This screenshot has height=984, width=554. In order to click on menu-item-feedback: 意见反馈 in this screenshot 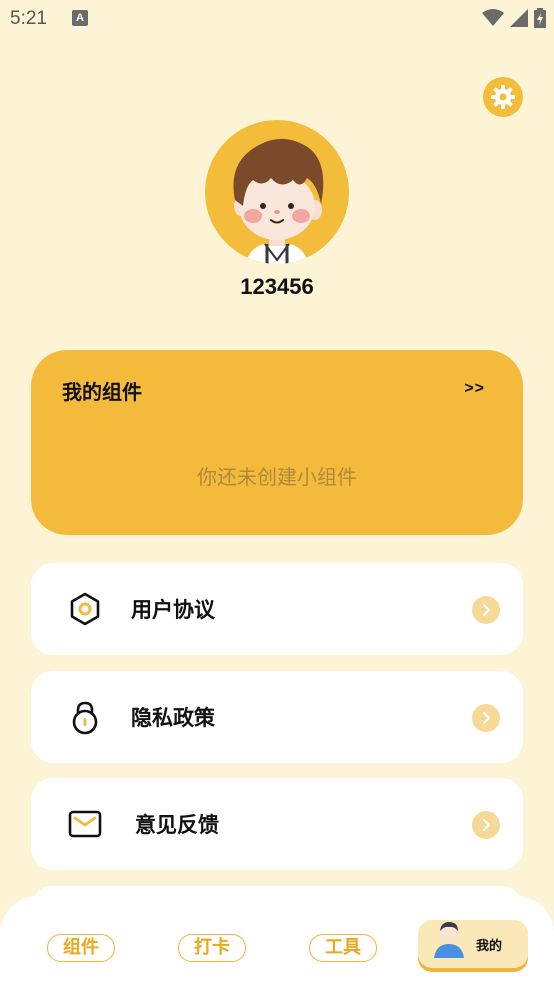, I will do `click(277, 824)`.